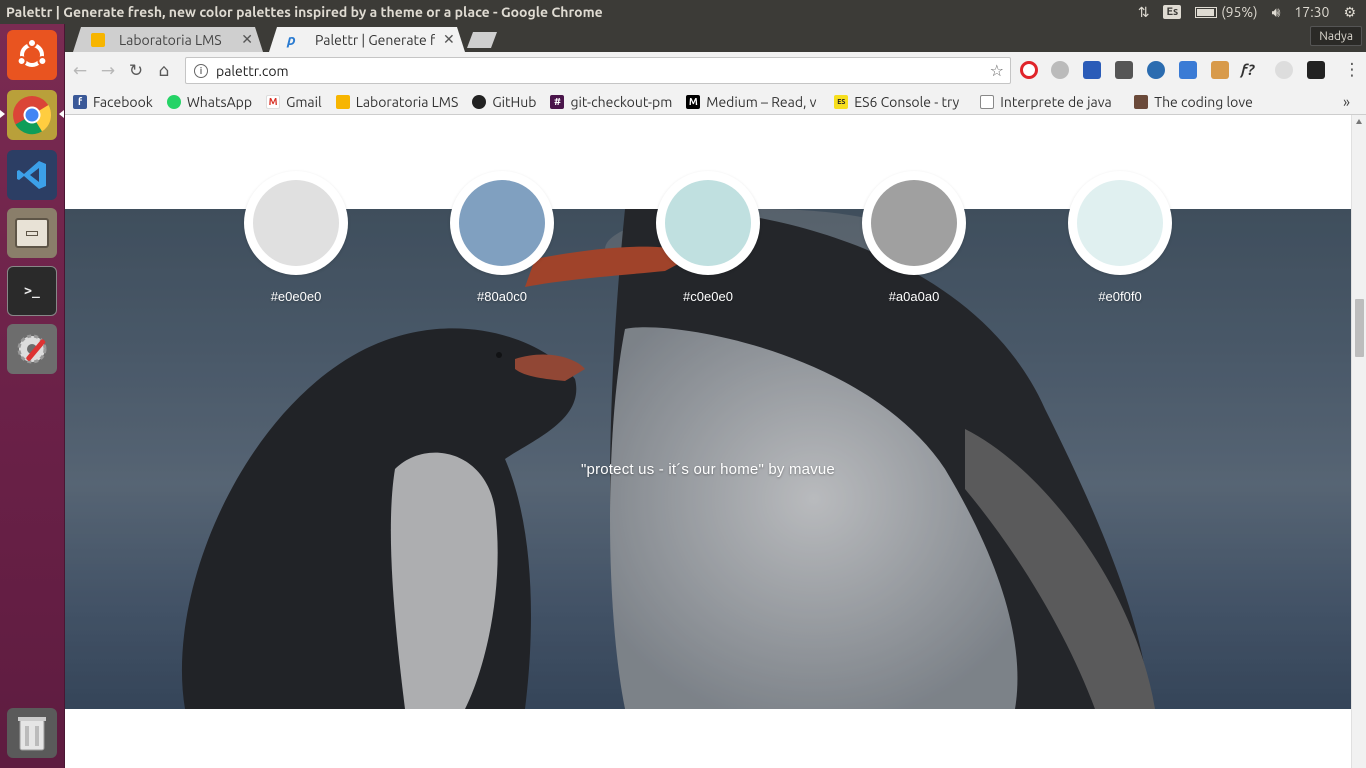 Image resolution: width=1366 pixels, height=768 pixels. What do you see at coordinates (1188, 70) in the screenshot?
I see `save-extension-icon` at bounding box center [1188, 70].